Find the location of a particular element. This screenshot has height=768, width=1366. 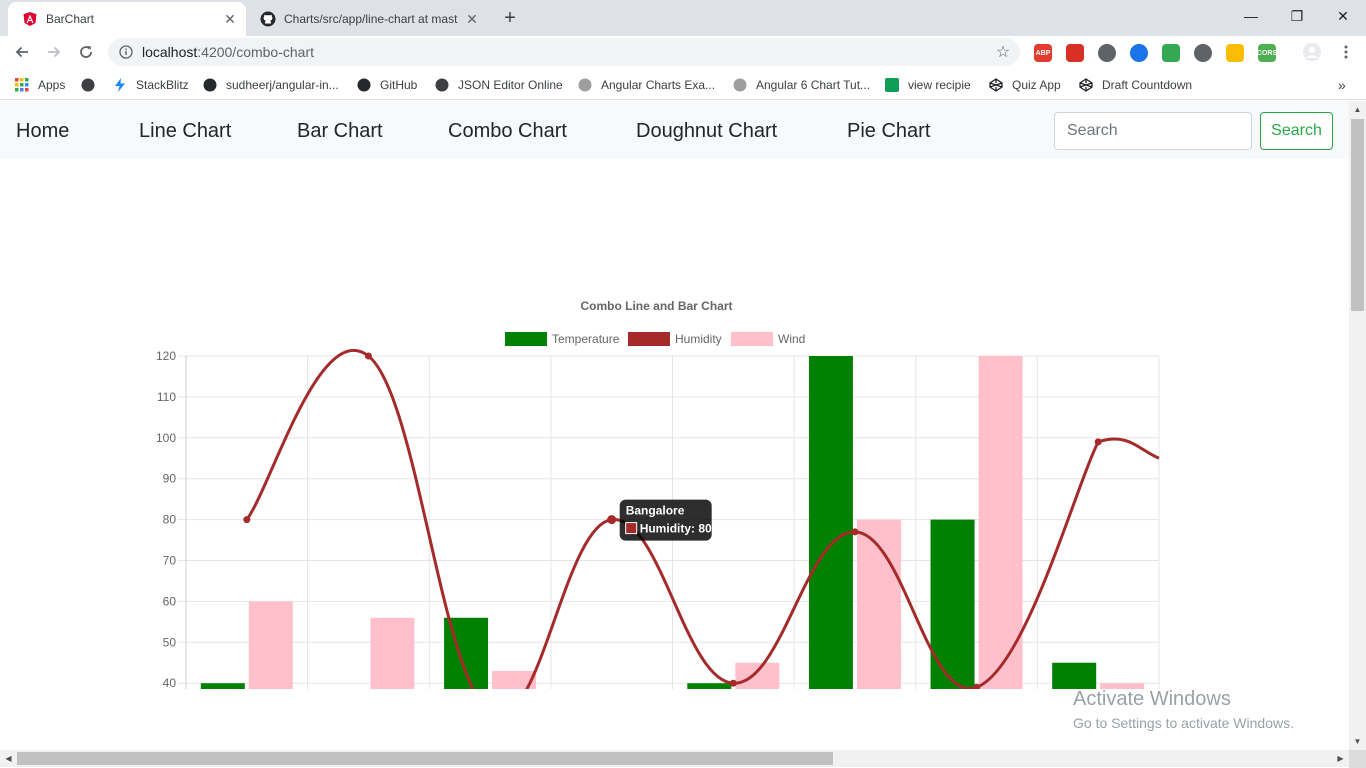

block-icon is located at coordinates (1139, 53).